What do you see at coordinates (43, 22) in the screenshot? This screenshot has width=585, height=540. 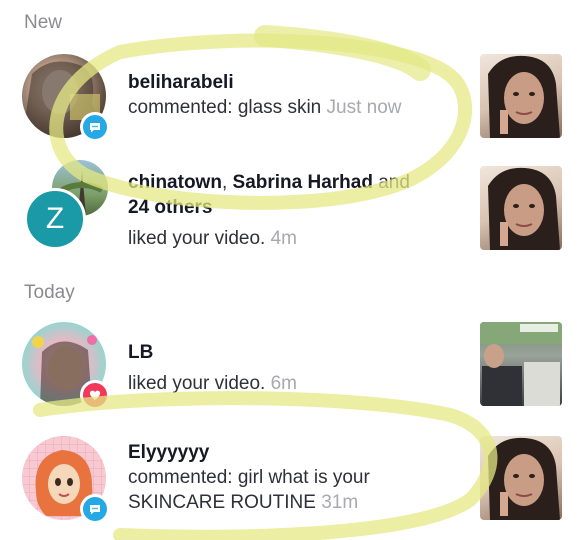 I see `section-header-new: New` at bounding box center [43, 22].